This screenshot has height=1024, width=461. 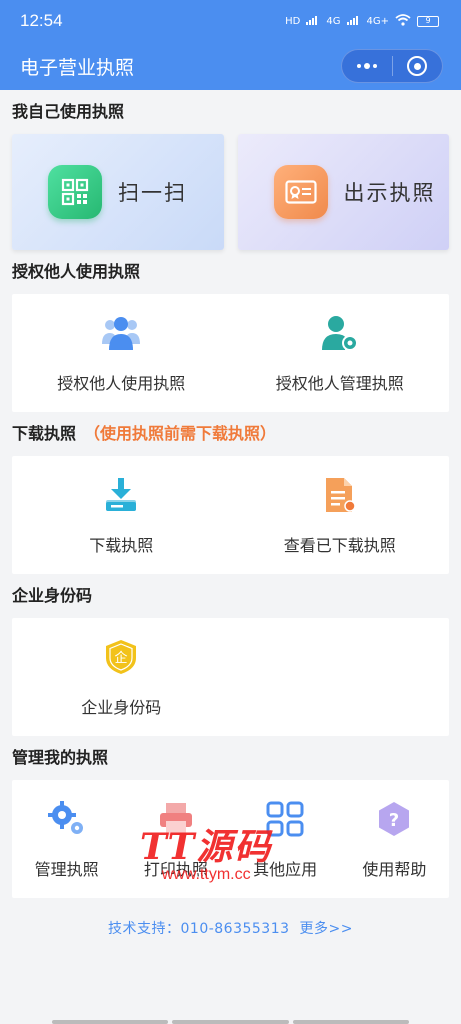 I want to click on battery-icon: 9, so click(x=428, y=21).